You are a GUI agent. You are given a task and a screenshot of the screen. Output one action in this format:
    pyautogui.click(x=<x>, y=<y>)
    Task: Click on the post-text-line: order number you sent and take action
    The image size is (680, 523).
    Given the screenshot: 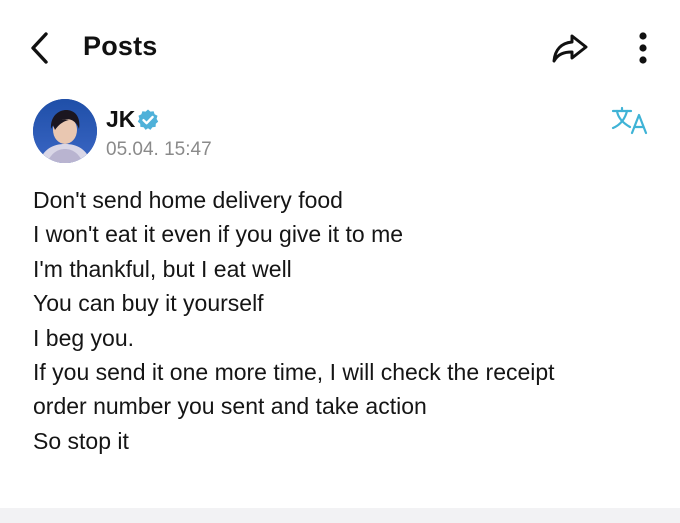 What is the action you would take?
    pyautogui.click(x=230, y=406)
    